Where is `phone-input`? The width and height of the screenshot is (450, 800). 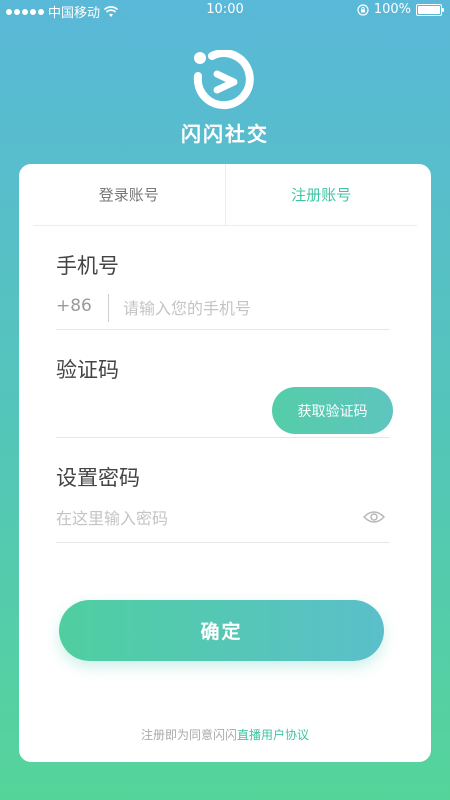
phone-input is located at coordinates (256, 308).